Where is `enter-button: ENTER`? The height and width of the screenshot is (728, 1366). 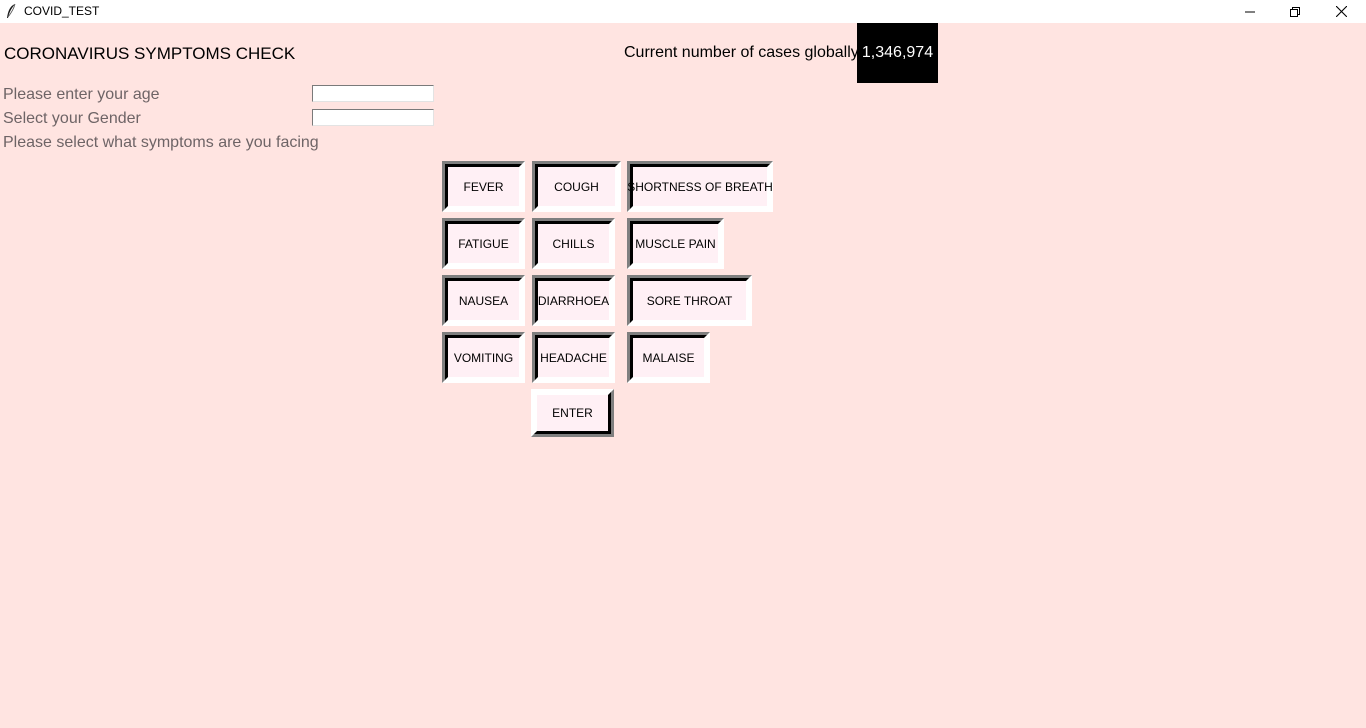 enter-button: ENTER is located at coordinates (572, 413).